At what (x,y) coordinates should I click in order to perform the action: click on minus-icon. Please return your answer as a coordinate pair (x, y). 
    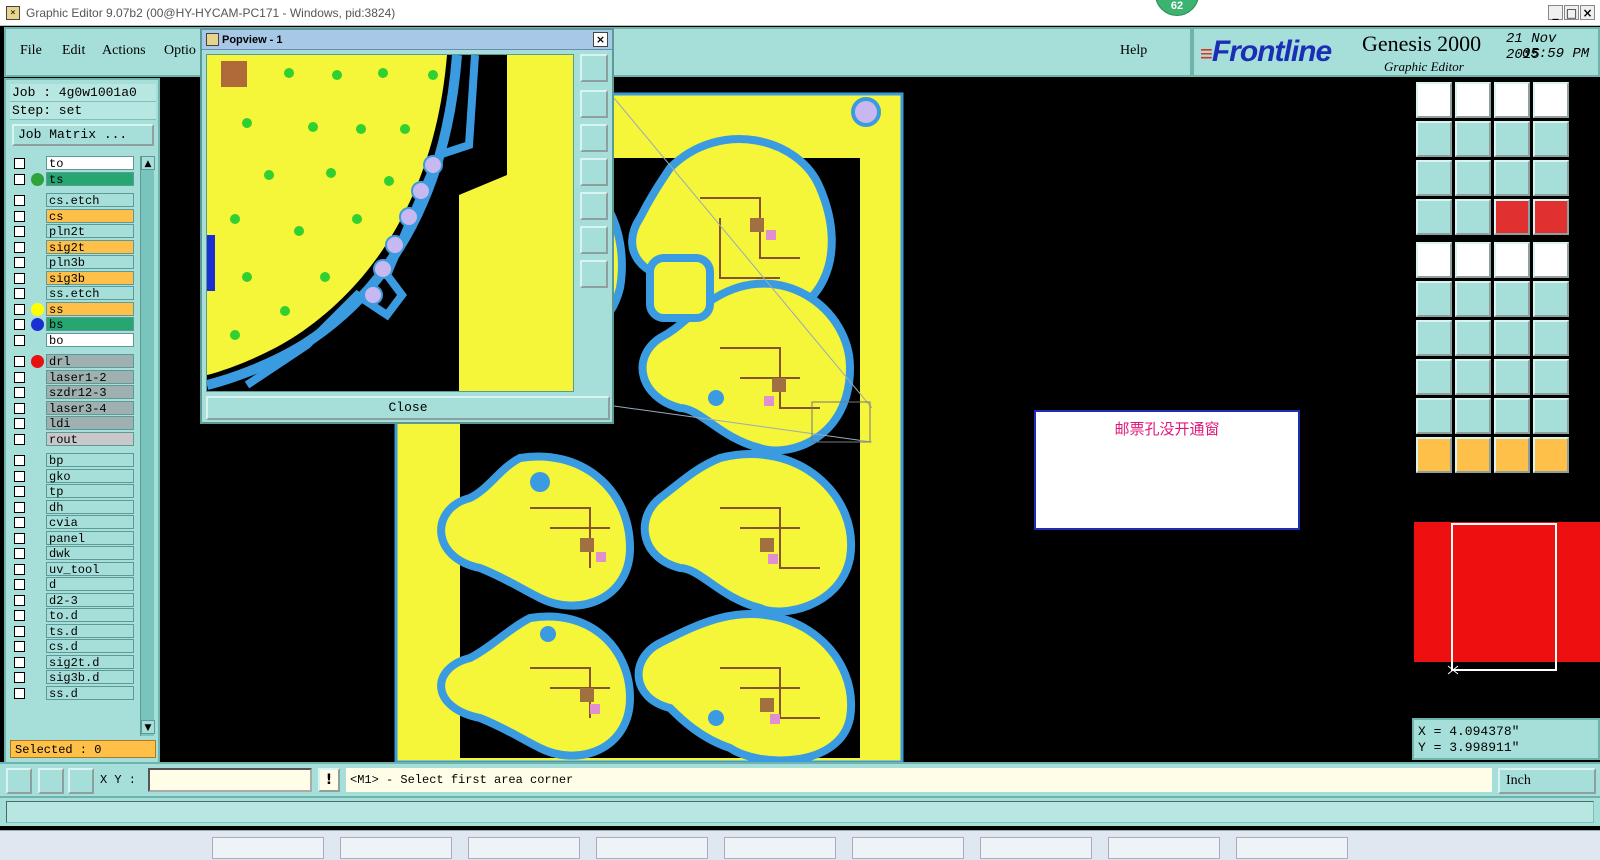
    Looking at the image, I should click on (1473, 377).